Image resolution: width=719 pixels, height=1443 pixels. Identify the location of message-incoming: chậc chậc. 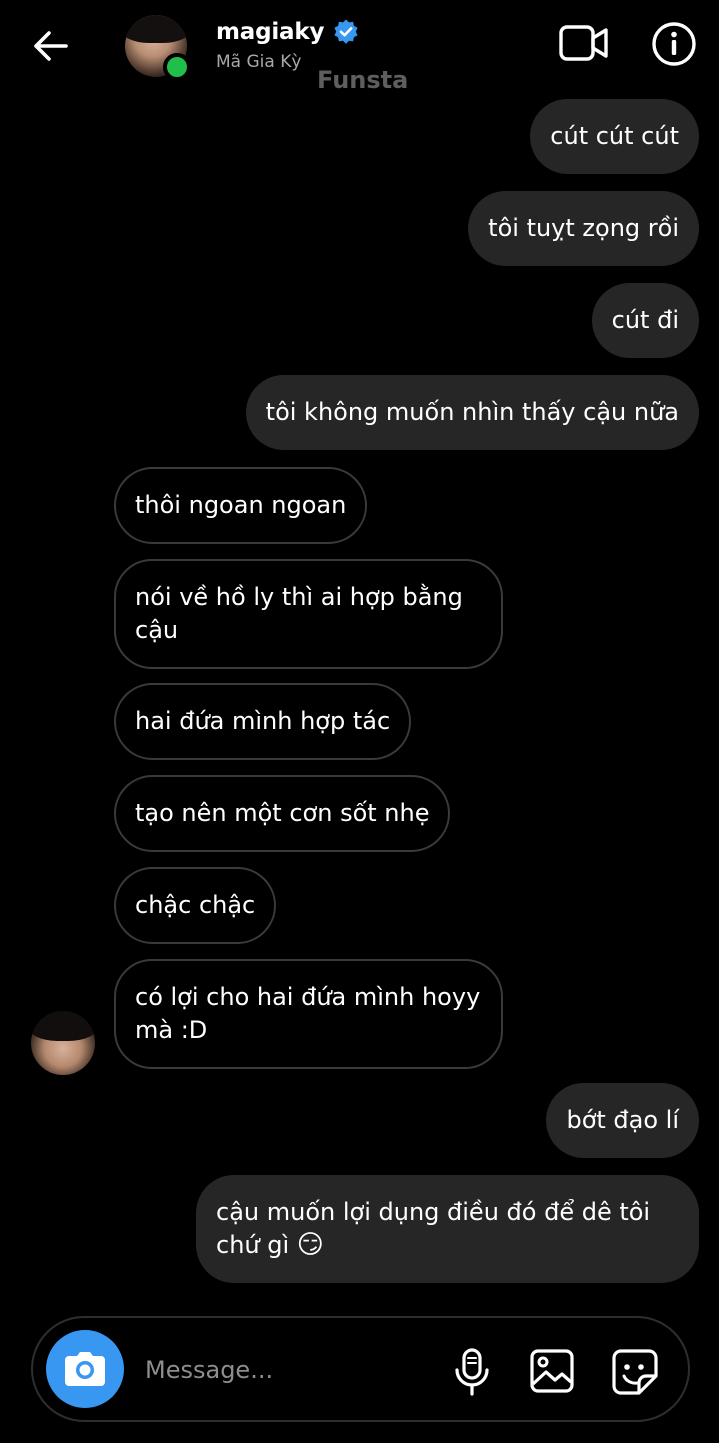
(195, 905).